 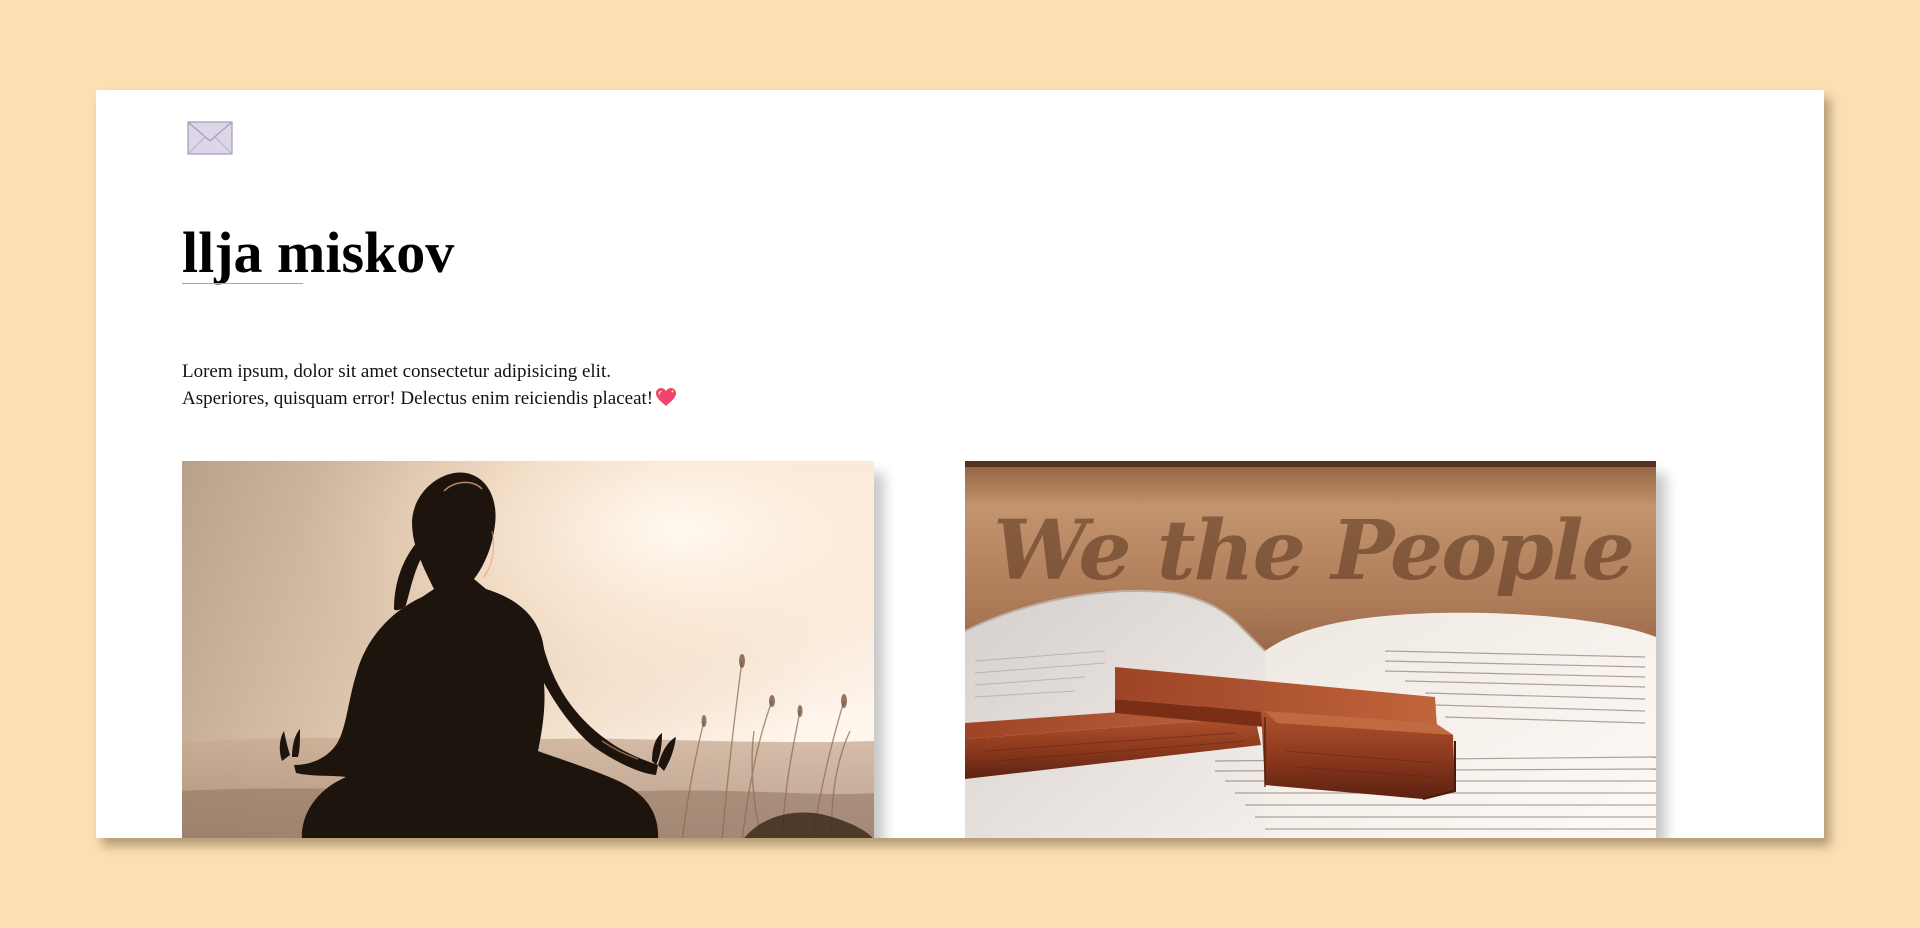 I want to click on meditation-photo, so click(x=528, y=649).